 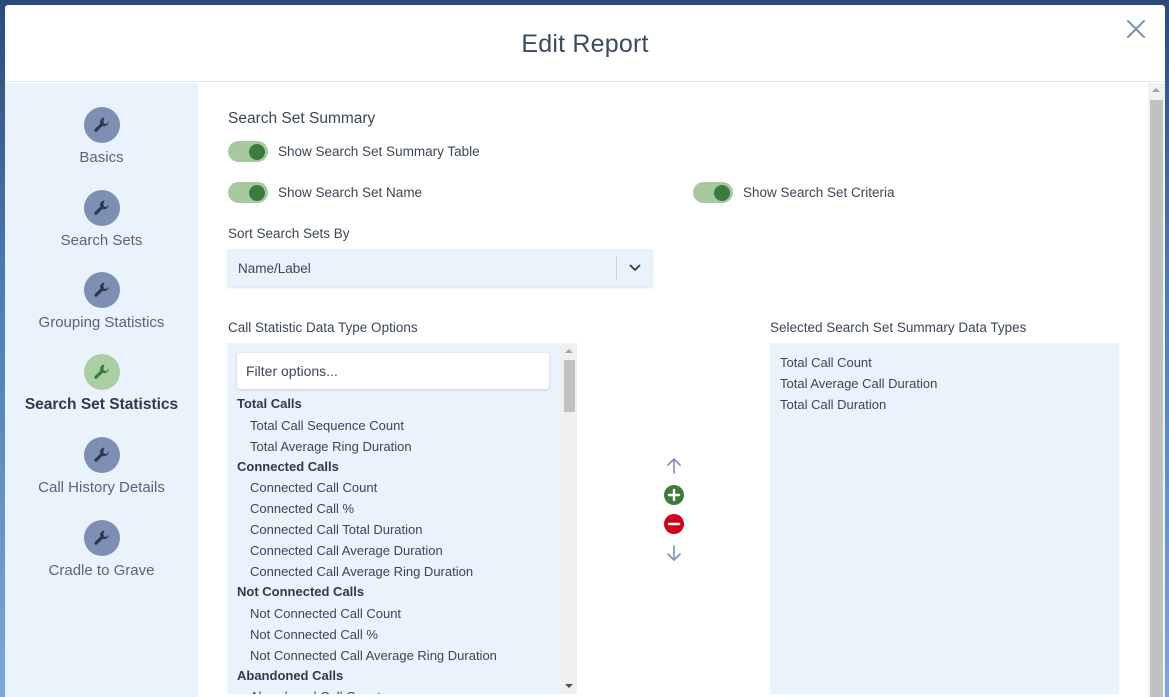 What do you see at coordinates (101, 240) in the screenshot?
I see `sidebar-item-label: Search Sets` at bounding box center [101, 240].